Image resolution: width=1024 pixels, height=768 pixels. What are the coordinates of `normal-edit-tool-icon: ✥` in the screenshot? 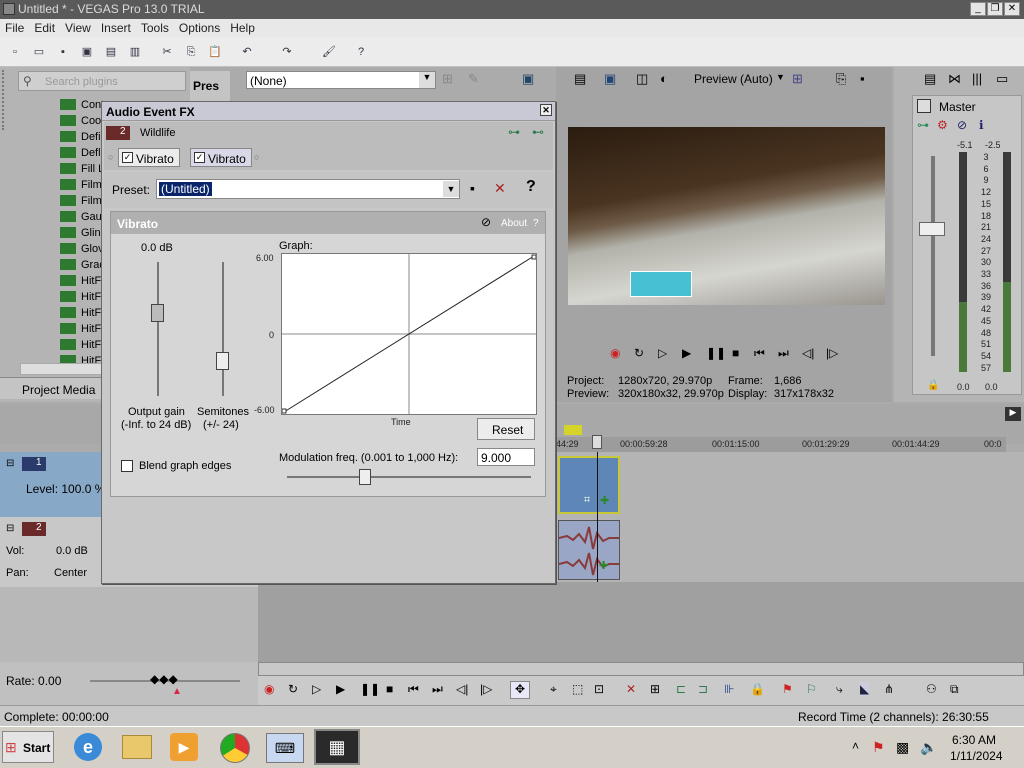 It's located at (520, 690).